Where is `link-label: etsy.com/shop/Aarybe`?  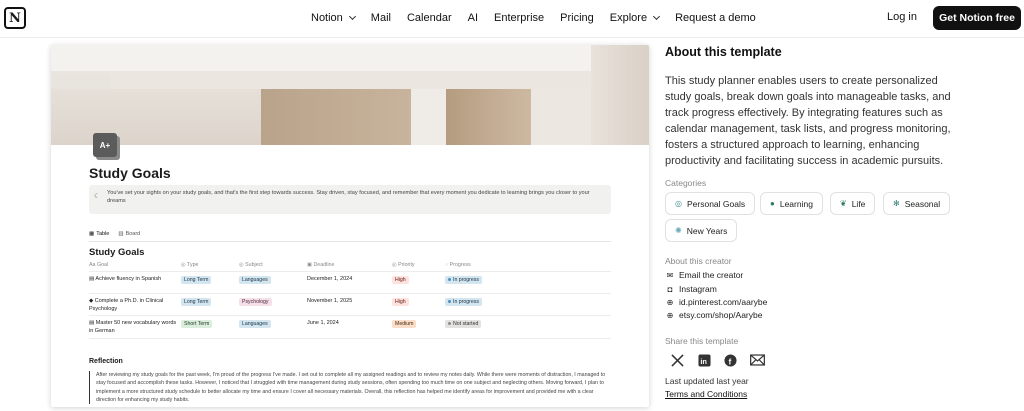
link-label: etsy.com/shop/Aarybe is located at coordinates (721, 315).